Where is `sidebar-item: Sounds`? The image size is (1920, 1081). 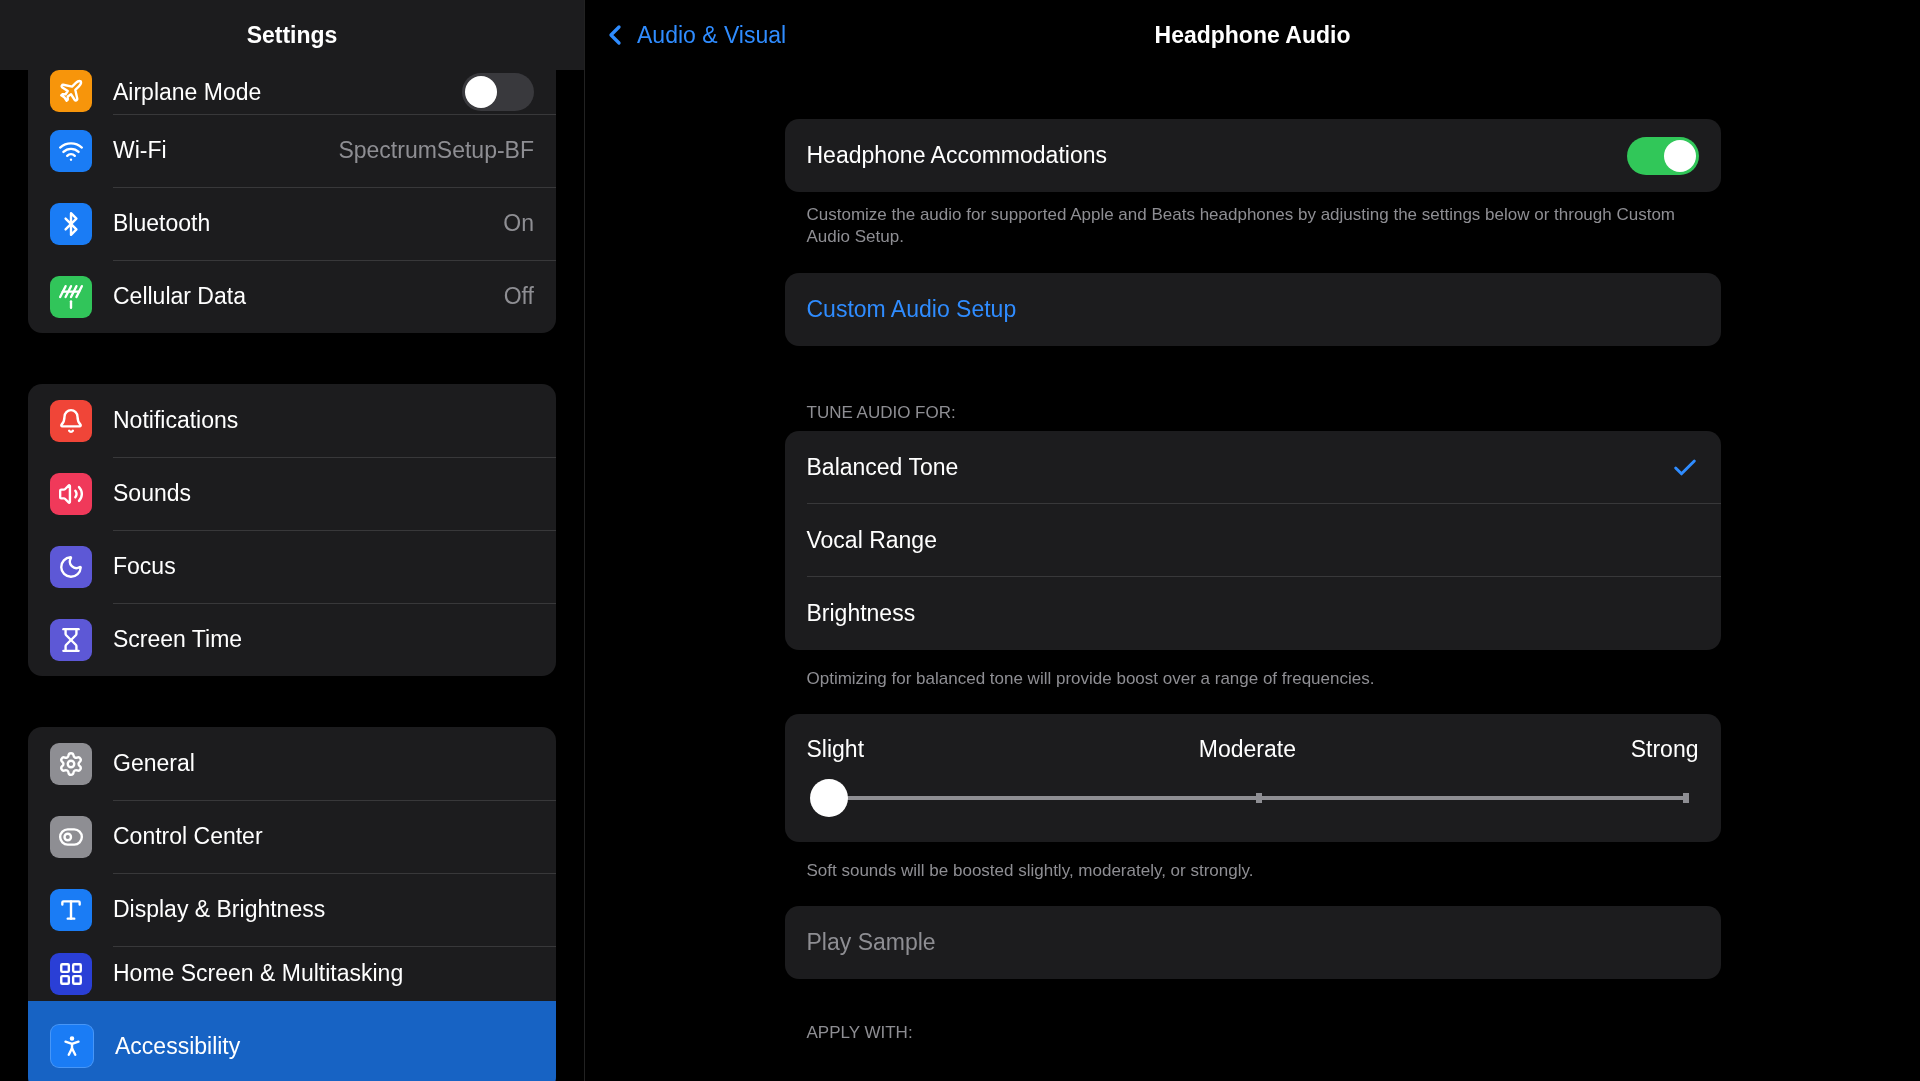
sidebar-item: Sounds is located at coordinates (292, 493).